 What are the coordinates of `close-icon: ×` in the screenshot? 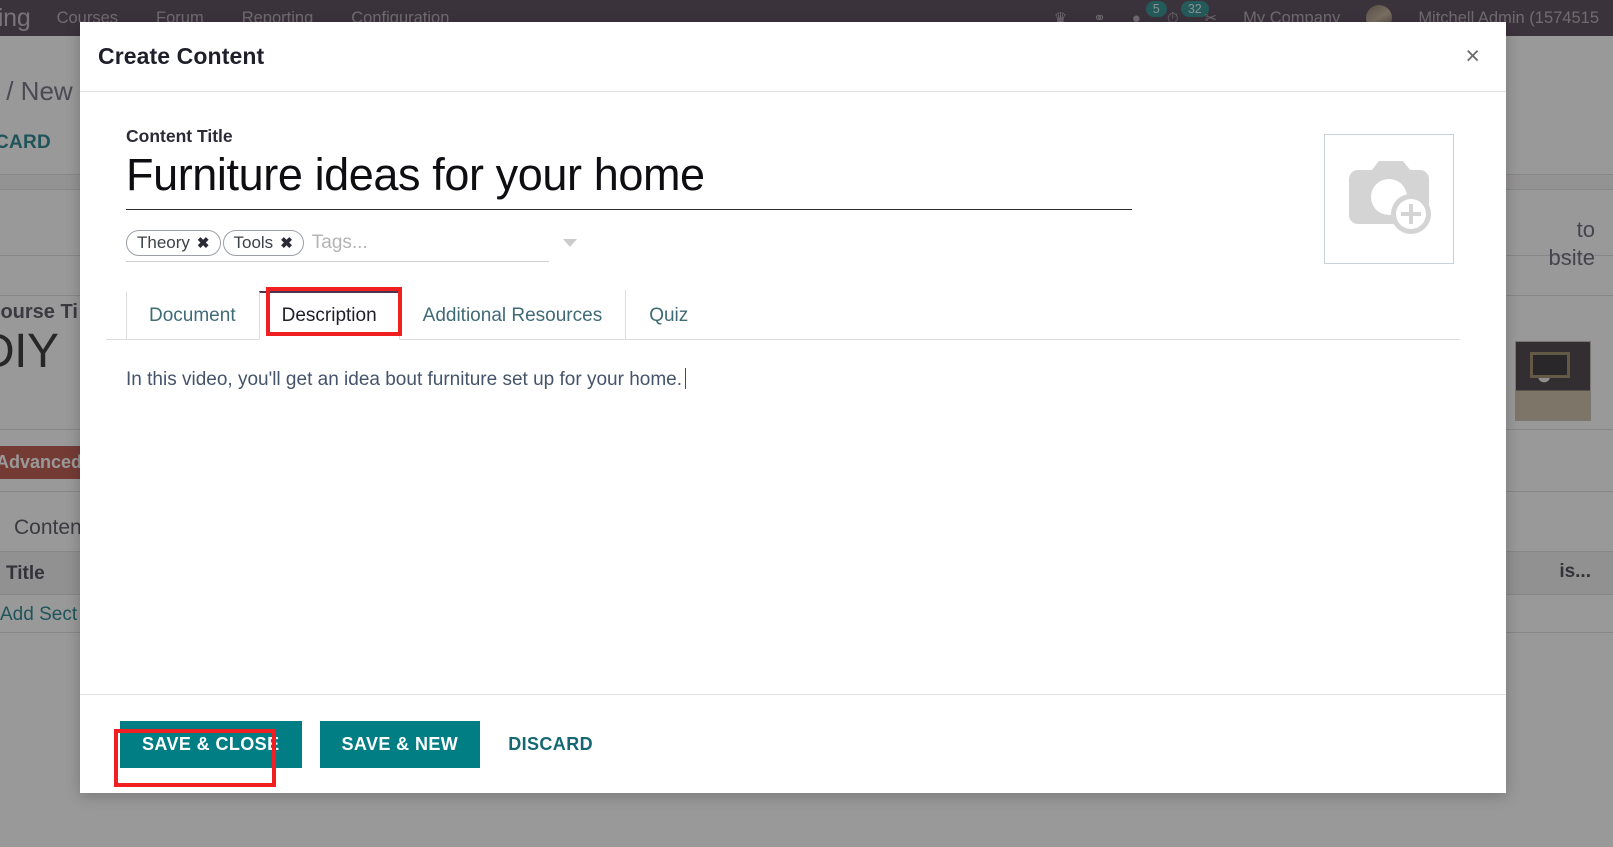 It's located at (1472, 56).